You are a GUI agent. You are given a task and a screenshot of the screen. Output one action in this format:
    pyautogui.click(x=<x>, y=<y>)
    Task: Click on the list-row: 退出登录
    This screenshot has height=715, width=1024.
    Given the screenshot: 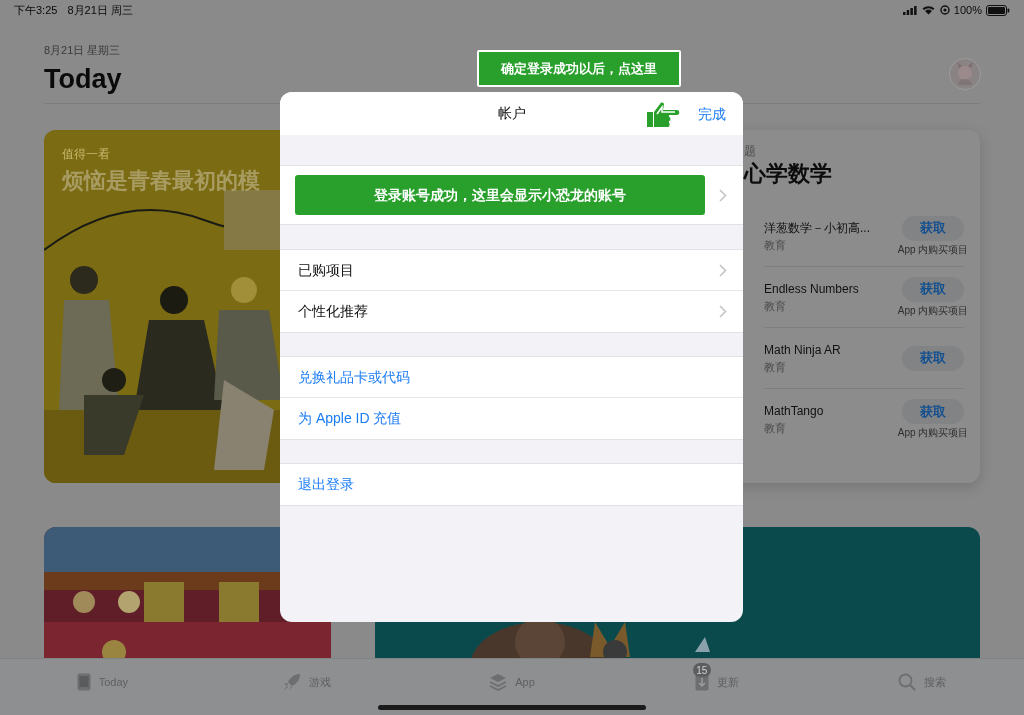 What is the action you would take?
    pyautogui.click(x=511, y=484)
    